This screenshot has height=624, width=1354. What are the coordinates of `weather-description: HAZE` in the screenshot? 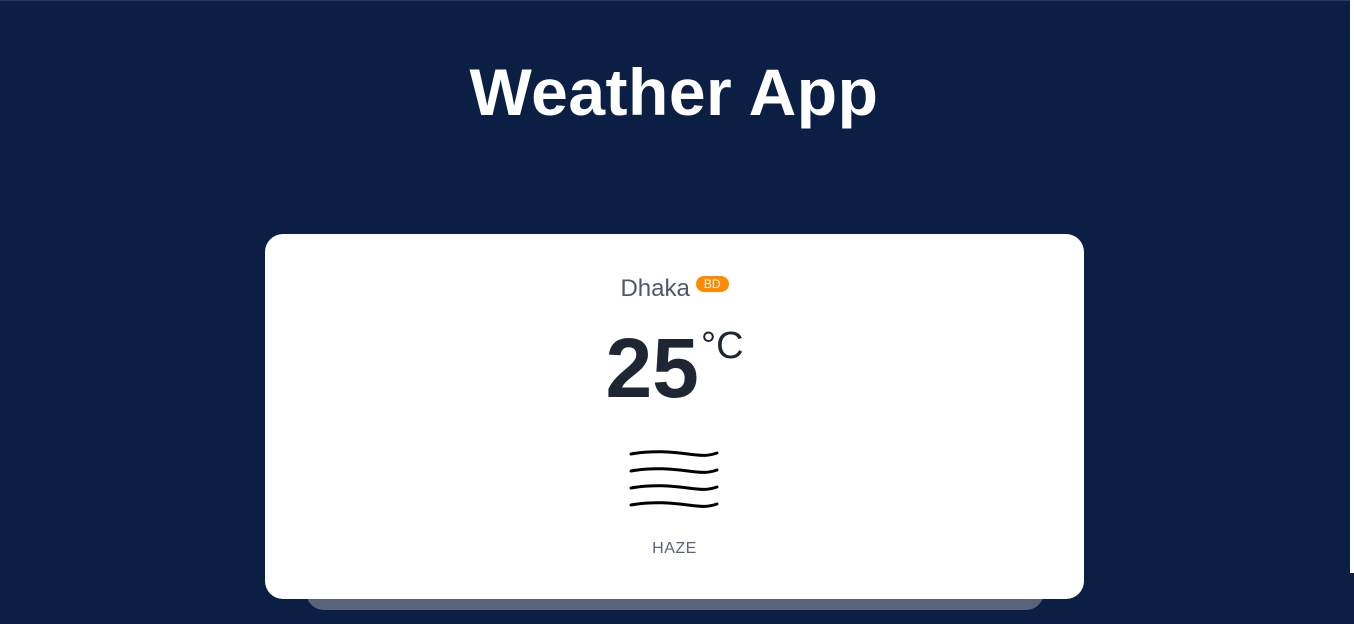 It's located at (674, 548).